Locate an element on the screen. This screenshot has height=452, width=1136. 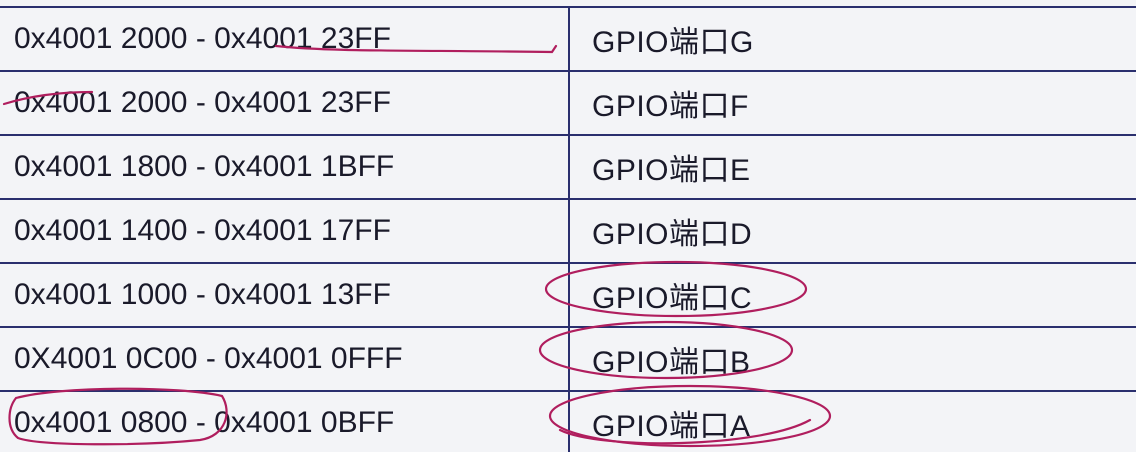
address-range-cell: 0x4001 1800 - 0x4001 1BFF is located at coordinates (285, 167).